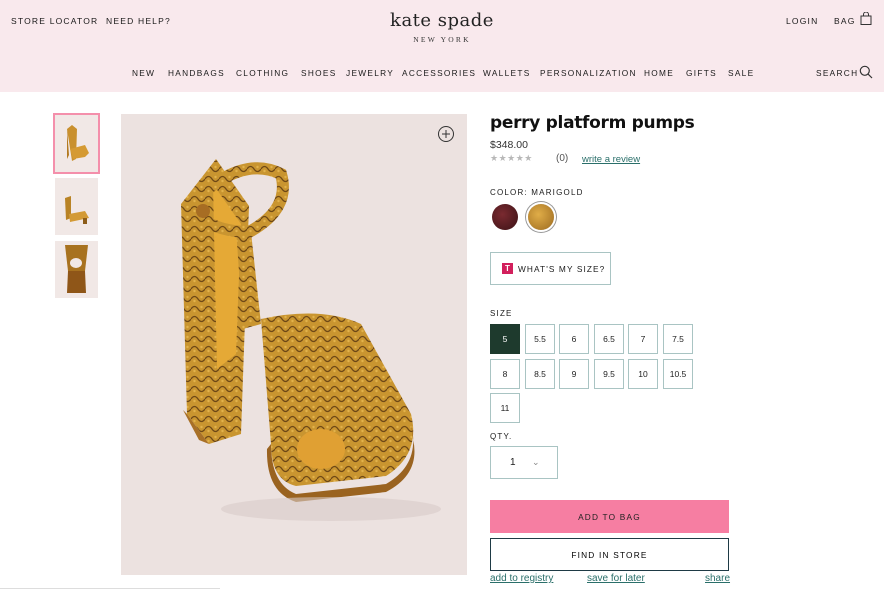 The width and height of the screenshot is (884, 593). What do you see at coordinates (616, 578) in the screenshot?
I see `save-for-later-link: save for later` at bounding box center [616, 578].